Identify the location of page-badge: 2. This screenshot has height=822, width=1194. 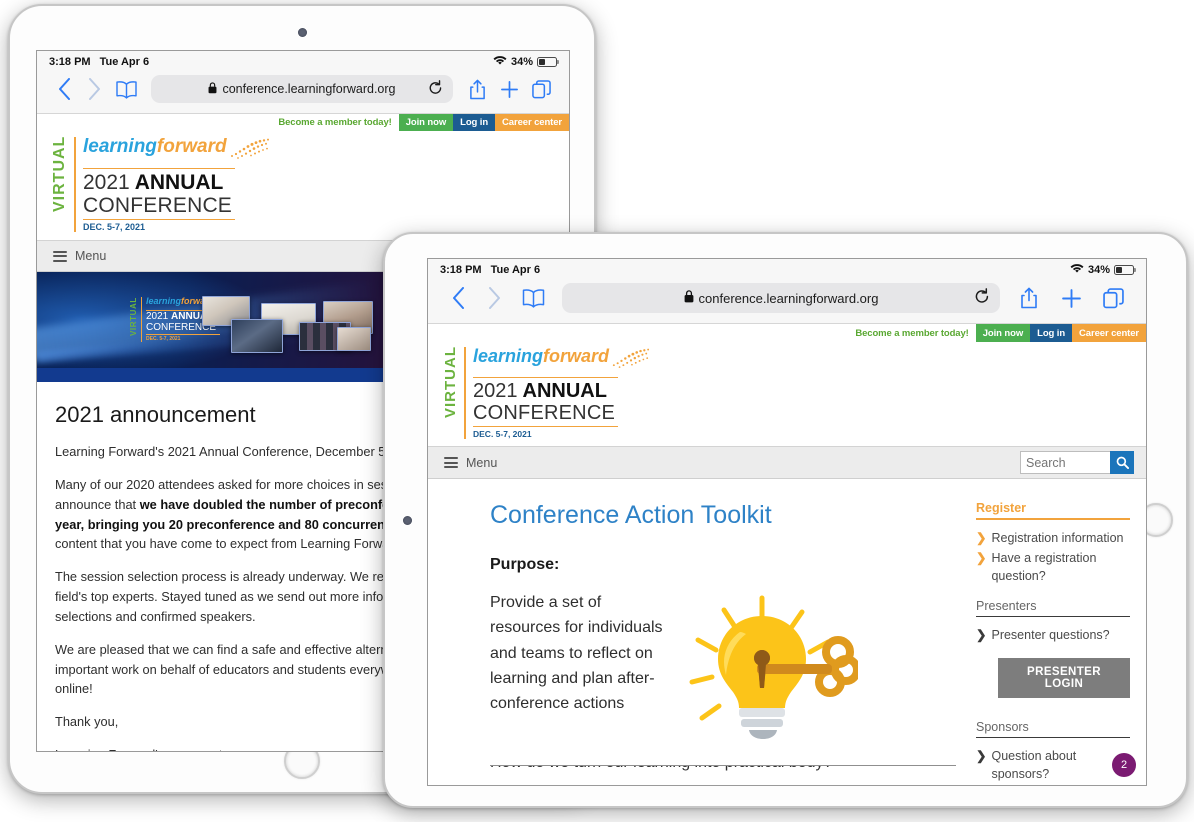
(1124, 765).